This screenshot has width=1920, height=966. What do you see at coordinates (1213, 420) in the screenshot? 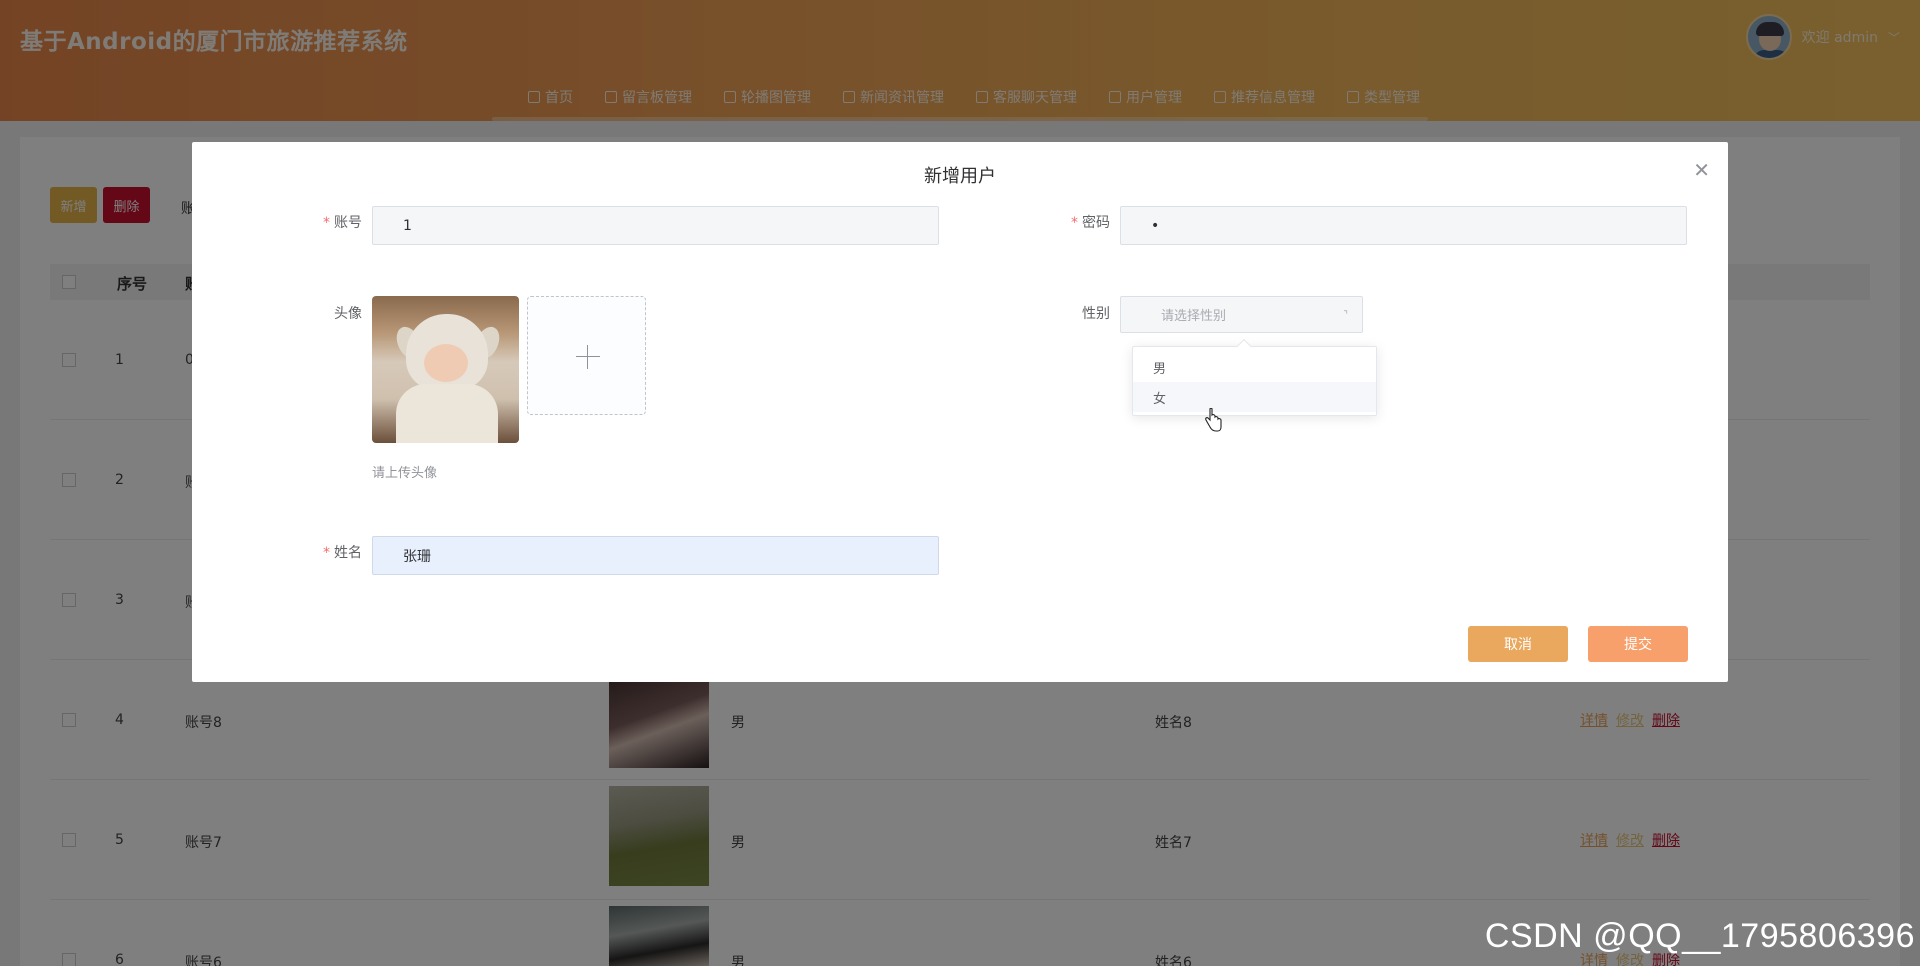
I see `hand-cursor-icon` at bounding box center [1213, 420].